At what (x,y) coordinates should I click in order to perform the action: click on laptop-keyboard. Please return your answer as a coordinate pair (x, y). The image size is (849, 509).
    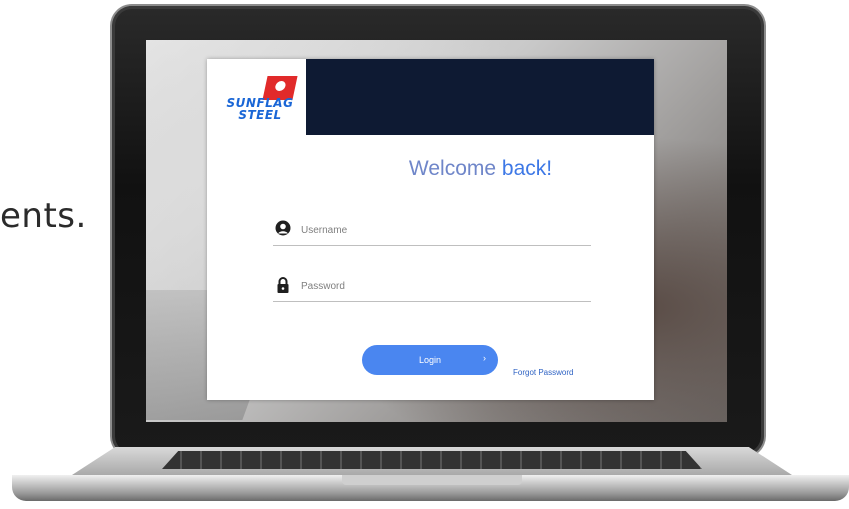
    Looking at the image, I should click on (432, 460).